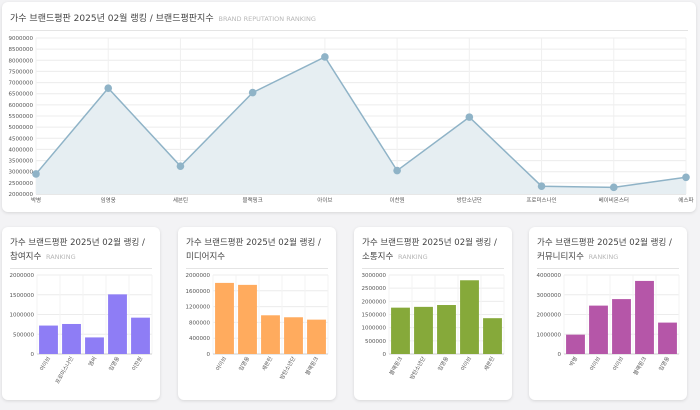  What do you see at coordinates (21, 117) in the screenshot?
I see `y-tick-label: 5500000` at bounding box center [21, 117].